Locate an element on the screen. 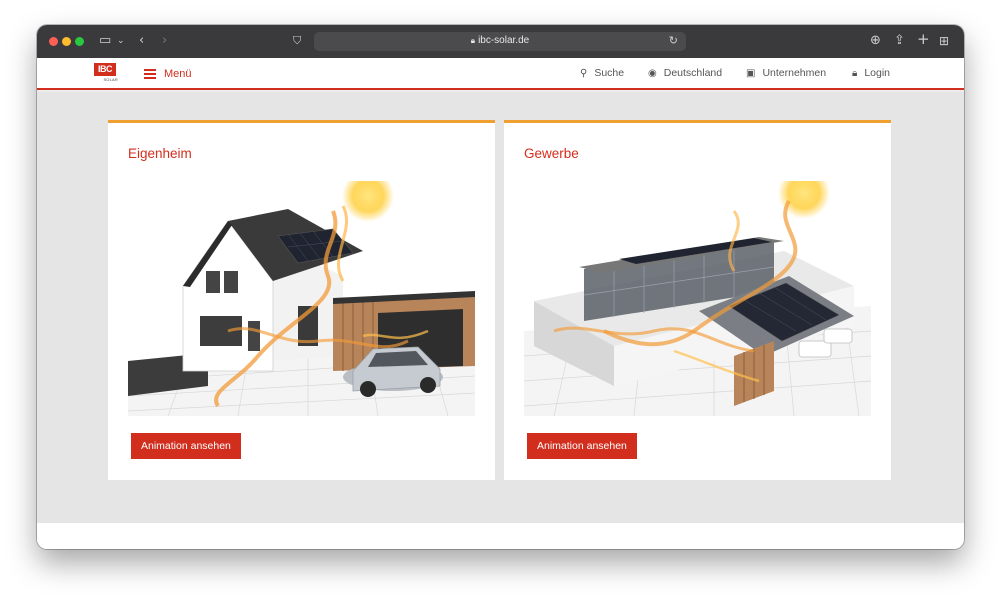 This screenshot has height=597, width=1000. minimize-window-button is located at coordinates (66, 41).